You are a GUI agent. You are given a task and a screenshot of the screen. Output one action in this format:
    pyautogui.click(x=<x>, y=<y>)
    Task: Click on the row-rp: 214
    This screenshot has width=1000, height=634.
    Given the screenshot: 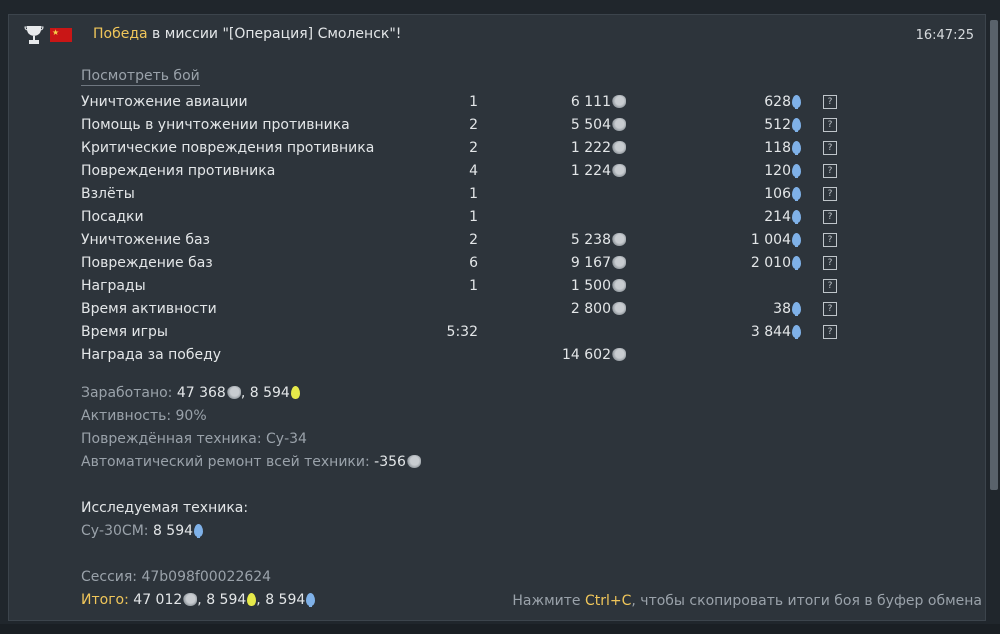 What is the action you would take?
    pyautogui.click(x=782, y=217)
    